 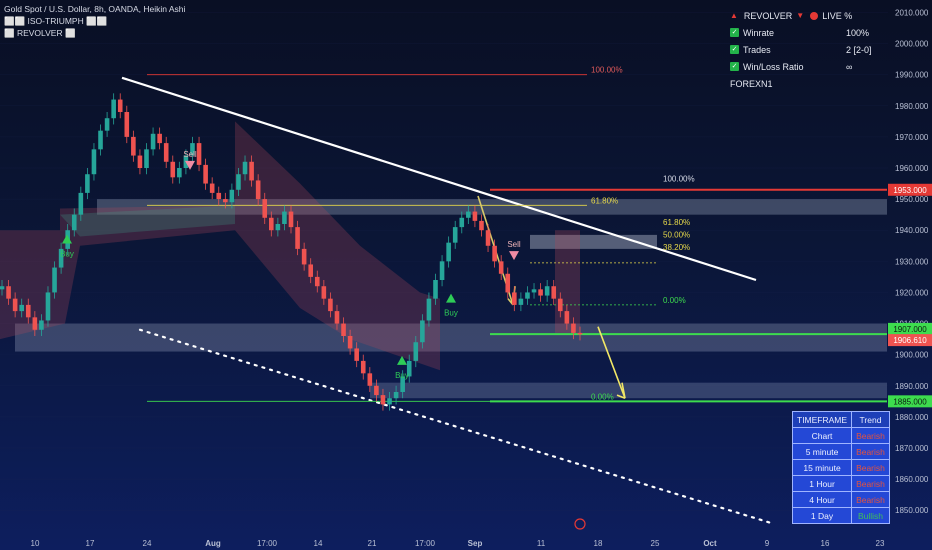 I want to click on stats-header: ▲ REVOLVER ▼ LIVE %, so click(x=805, y=15).